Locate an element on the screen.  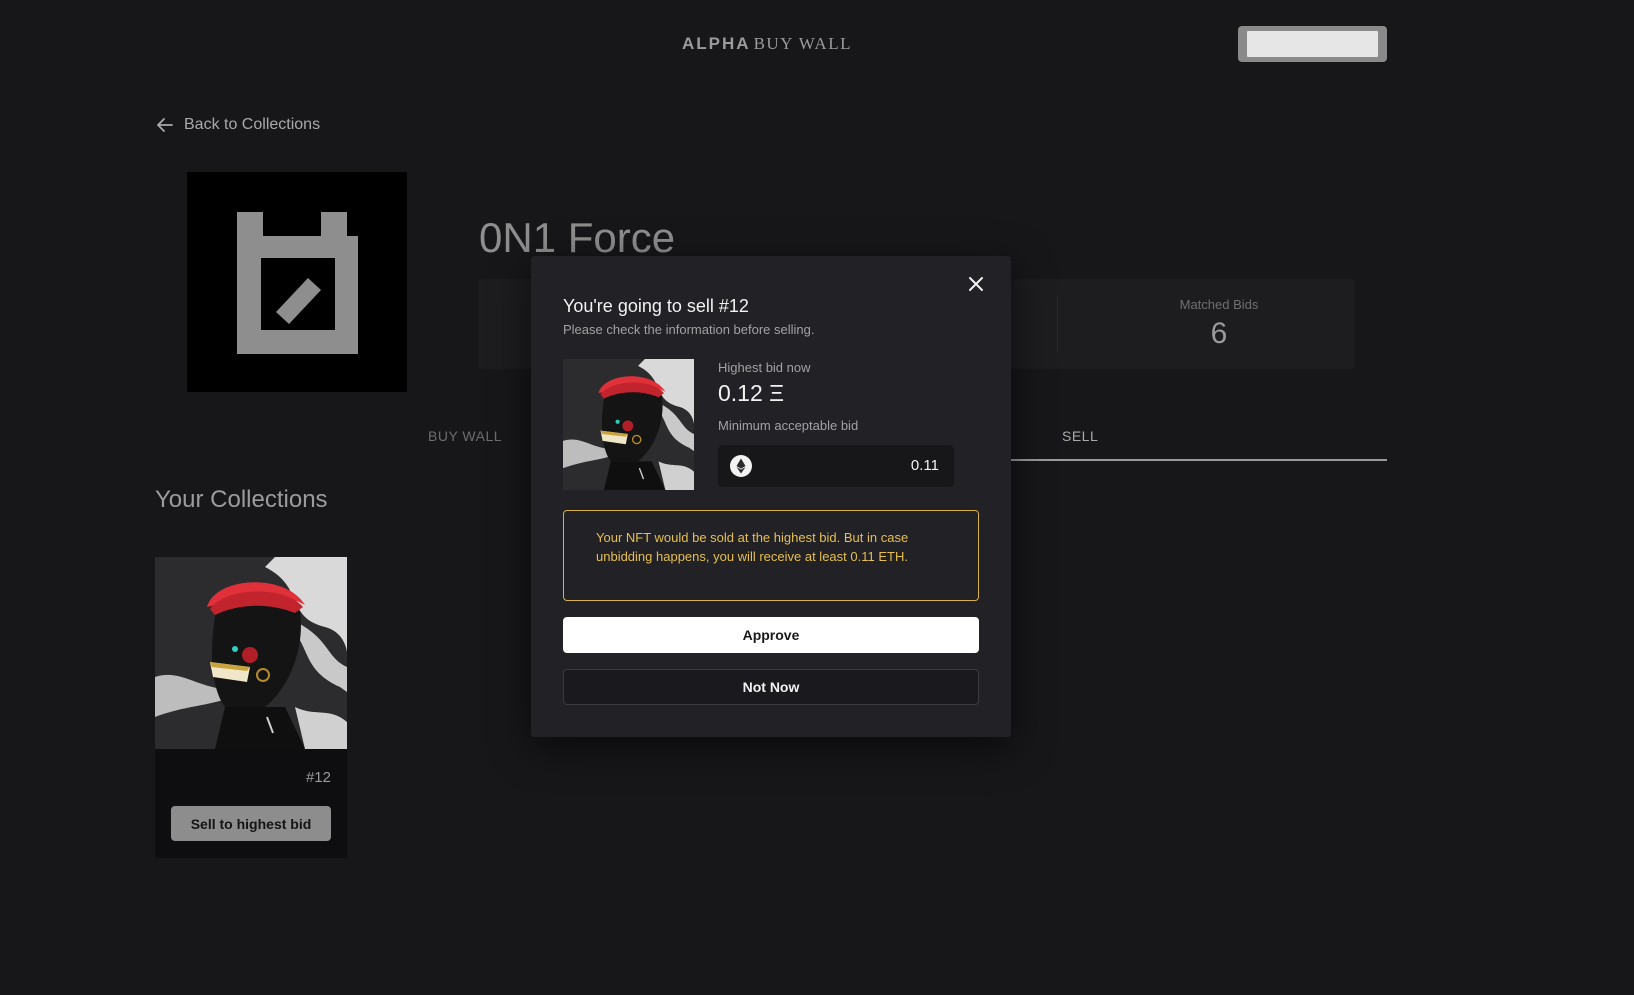
highest-bid-label: Highest bid now is located at coordinates (764, 367).